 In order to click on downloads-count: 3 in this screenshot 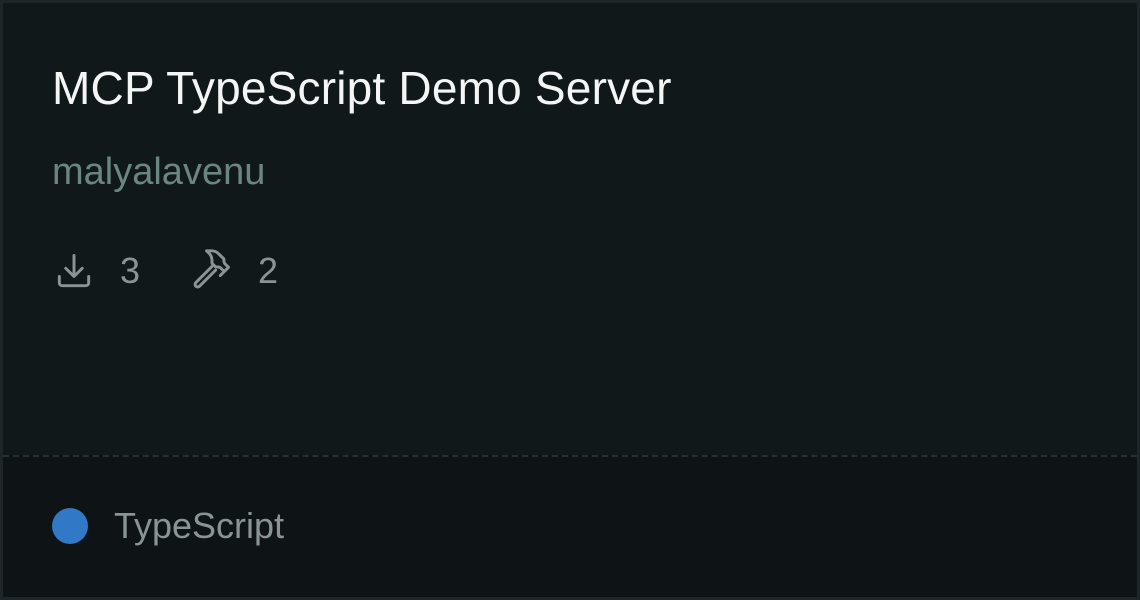, I will do `click(130, 270)`.